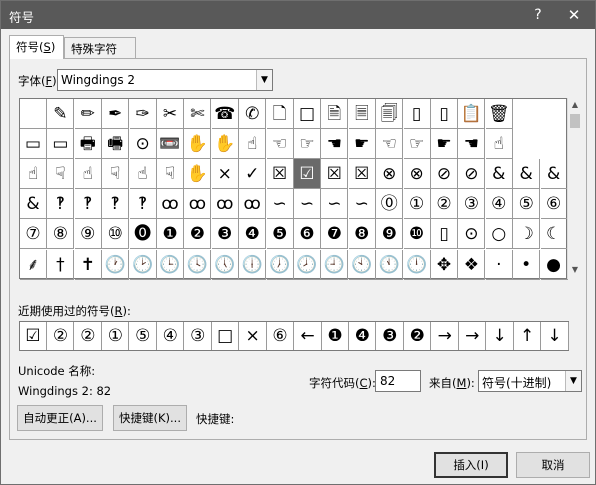  Describe the element at coordinates (575, 121) in the screenshot. I see `scroll-thumb` at that location.